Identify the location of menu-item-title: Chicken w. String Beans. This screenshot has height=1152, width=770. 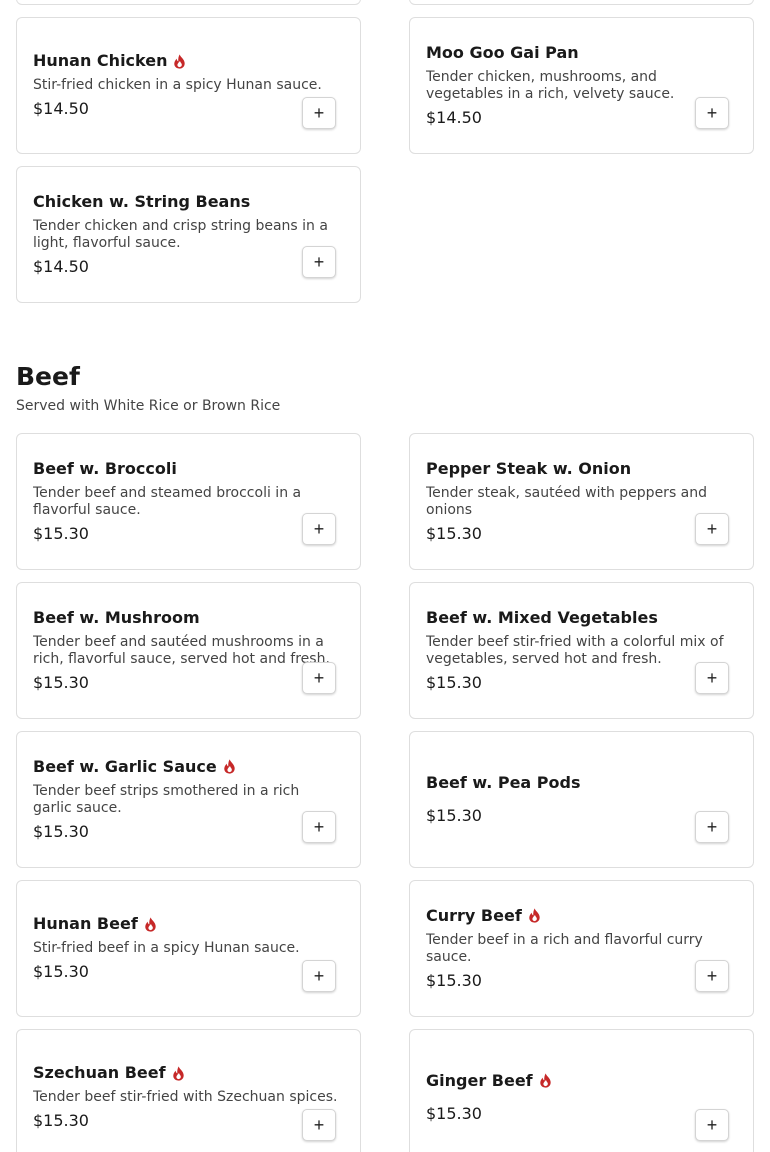
(188, 202).